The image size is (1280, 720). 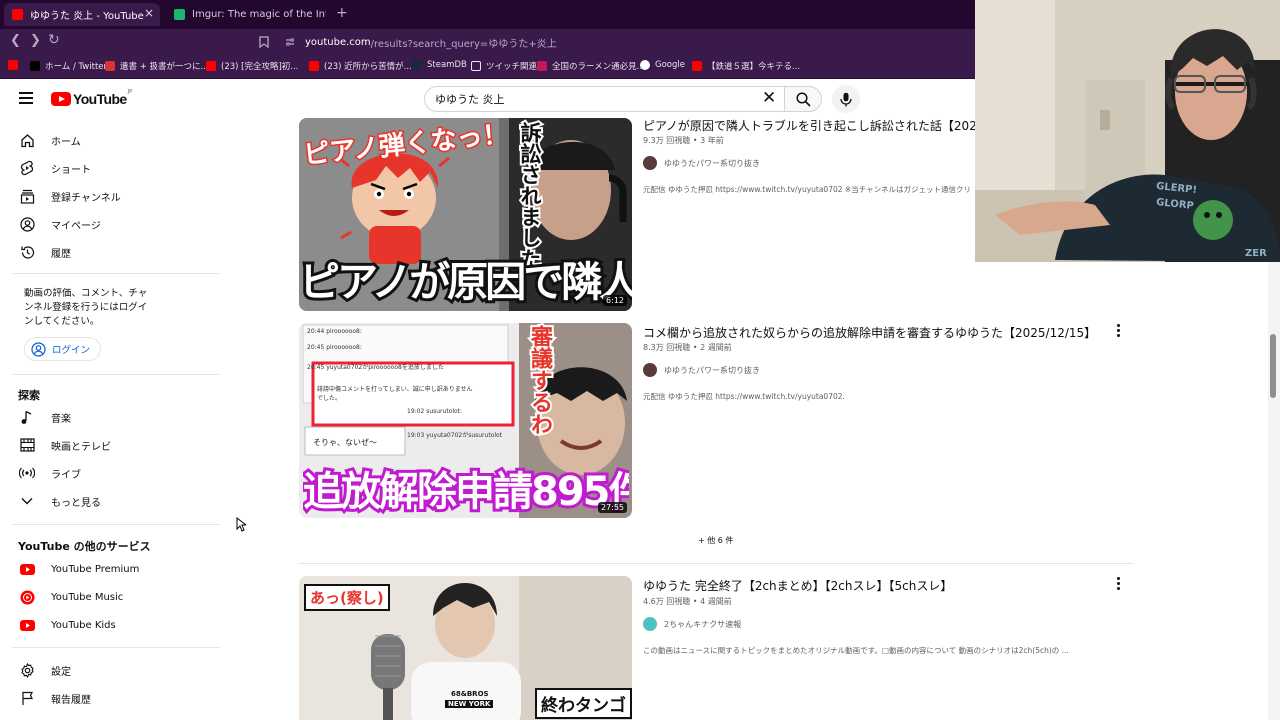 What do you see at coordinates (49, 140) in the screenshot?
I see `sidebar-item-home: ホーム` at bounding box center [49, 140].